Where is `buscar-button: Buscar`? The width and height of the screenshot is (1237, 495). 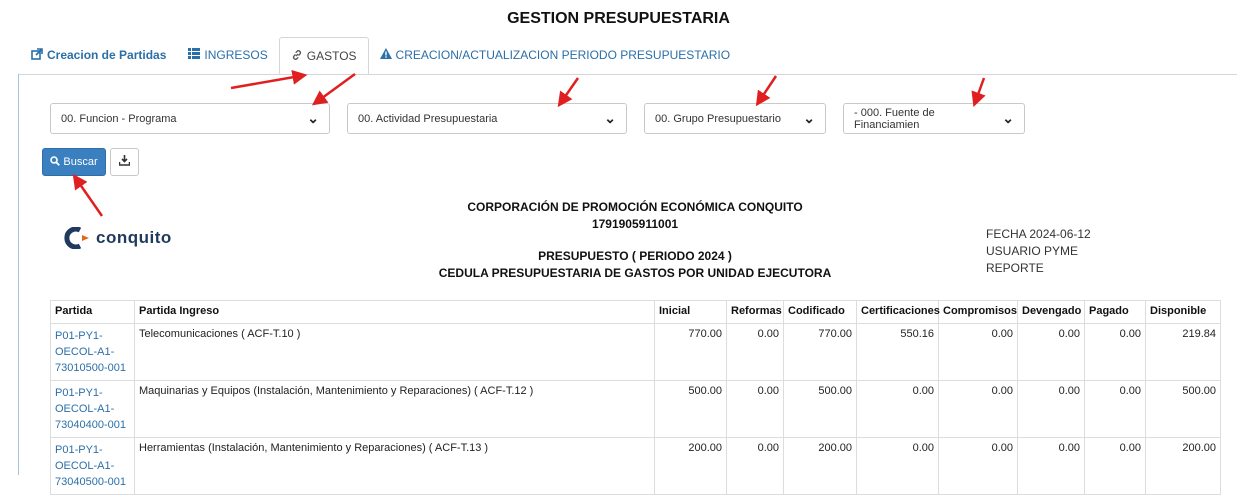
buscar-button: Buscar is located at coordinates (74, 162).